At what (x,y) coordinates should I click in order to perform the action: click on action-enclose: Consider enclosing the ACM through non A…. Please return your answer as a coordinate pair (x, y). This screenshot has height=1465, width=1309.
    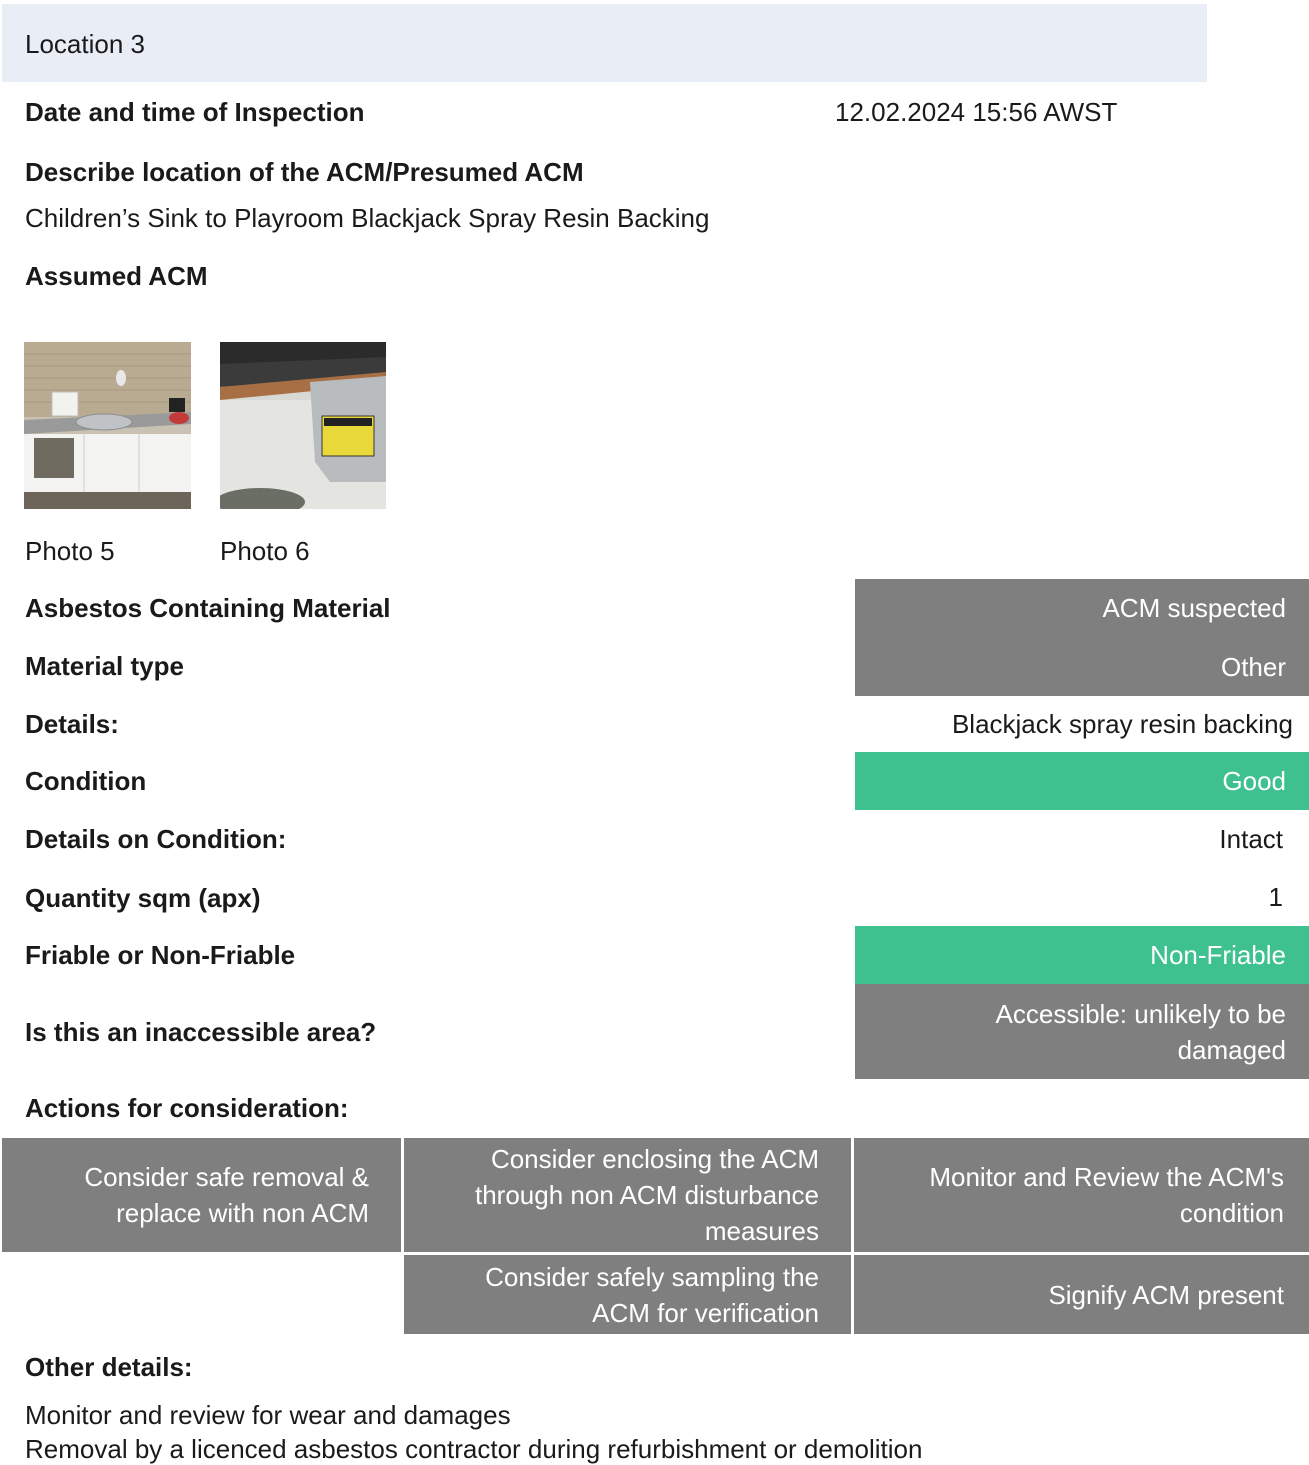
    Looking at the image, I should click on (627, 1195).